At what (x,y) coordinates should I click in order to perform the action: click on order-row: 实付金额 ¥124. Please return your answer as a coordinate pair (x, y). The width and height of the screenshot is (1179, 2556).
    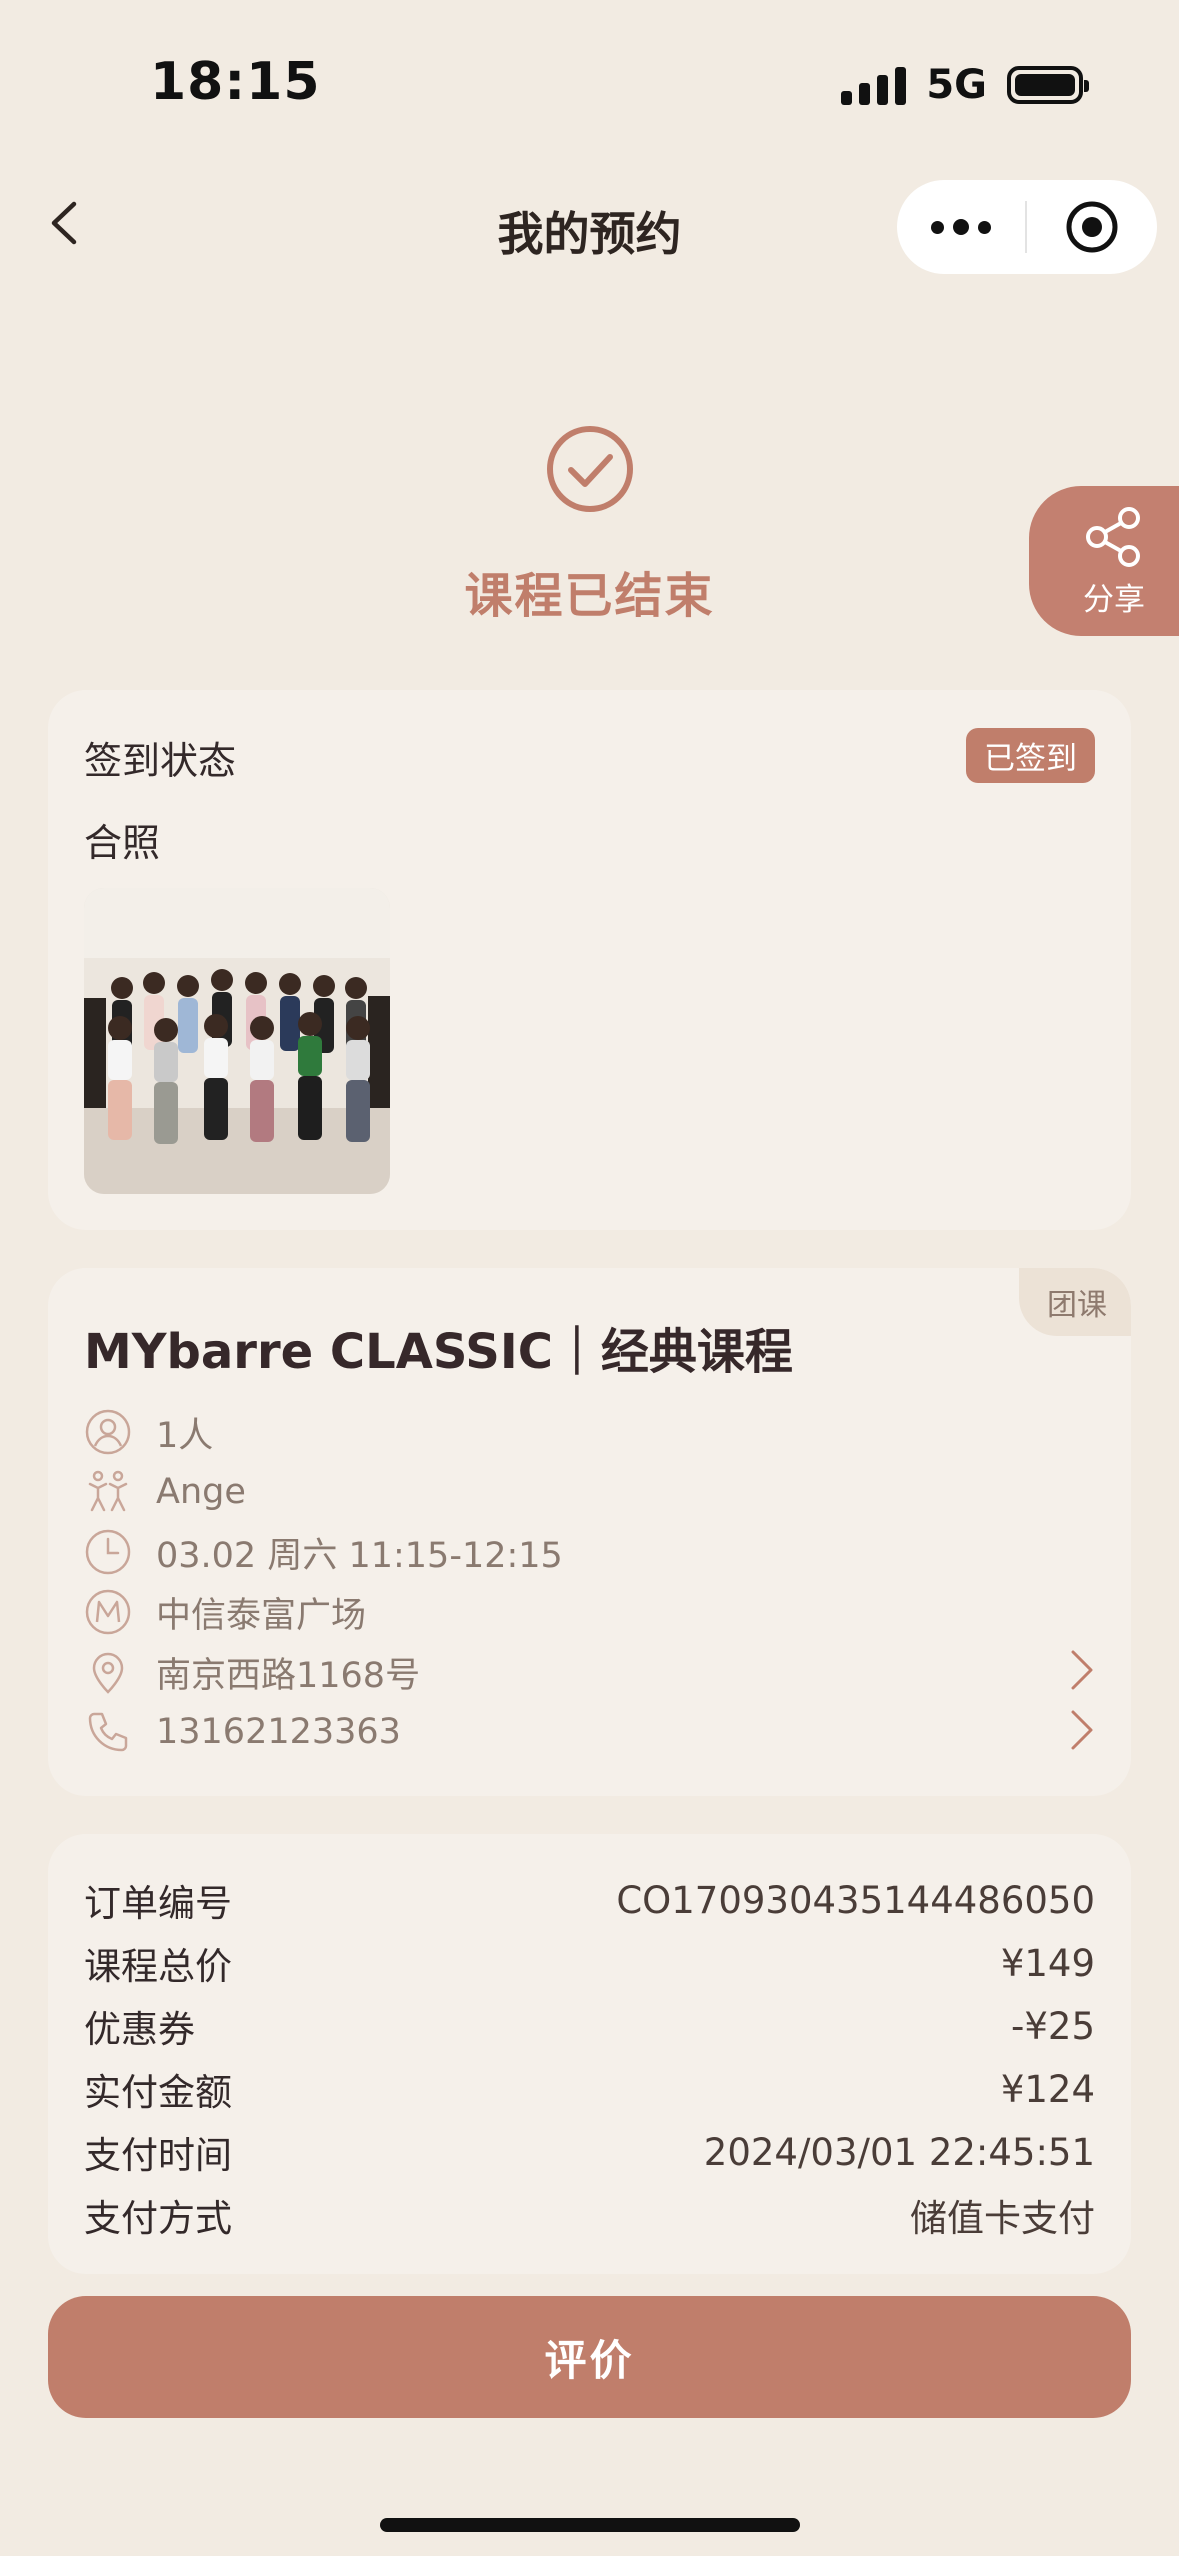
    Looking at the image, I should click on (589, 2089).